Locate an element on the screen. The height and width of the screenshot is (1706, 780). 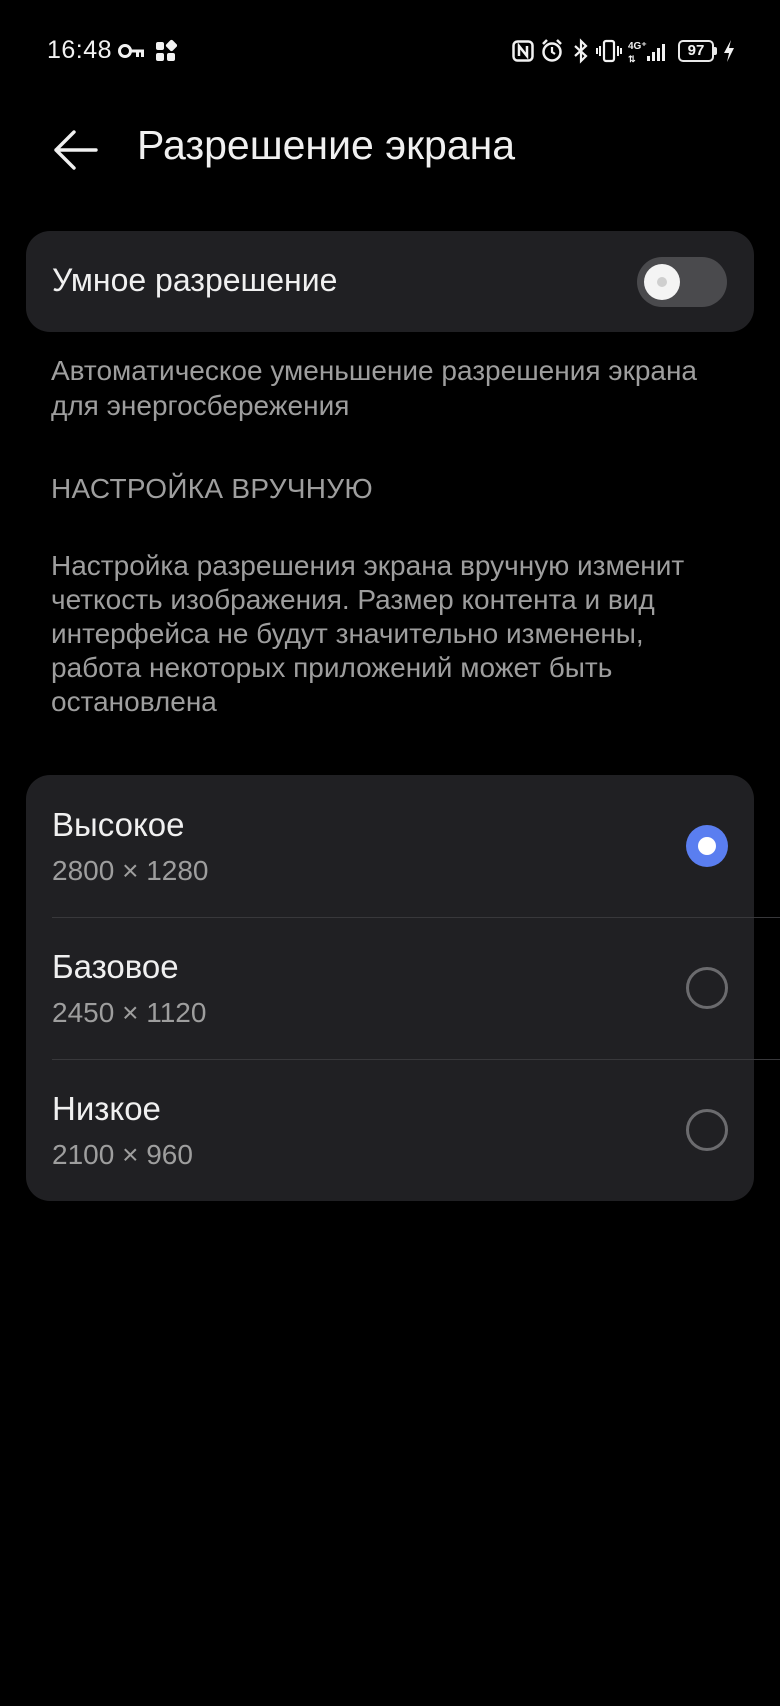
battery-level: 97 is located at coordinates (696, 50).